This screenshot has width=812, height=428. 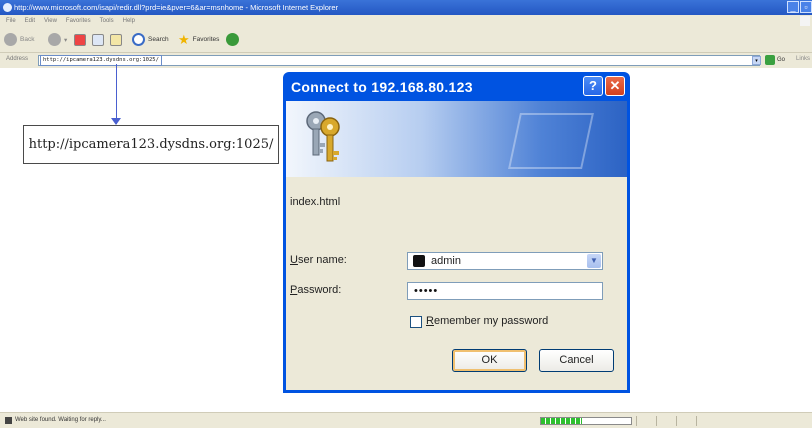 What do you see at coordinates (27, 39) in the screenshot?
I see `back-label: Back` at bounding box center [27, 39].